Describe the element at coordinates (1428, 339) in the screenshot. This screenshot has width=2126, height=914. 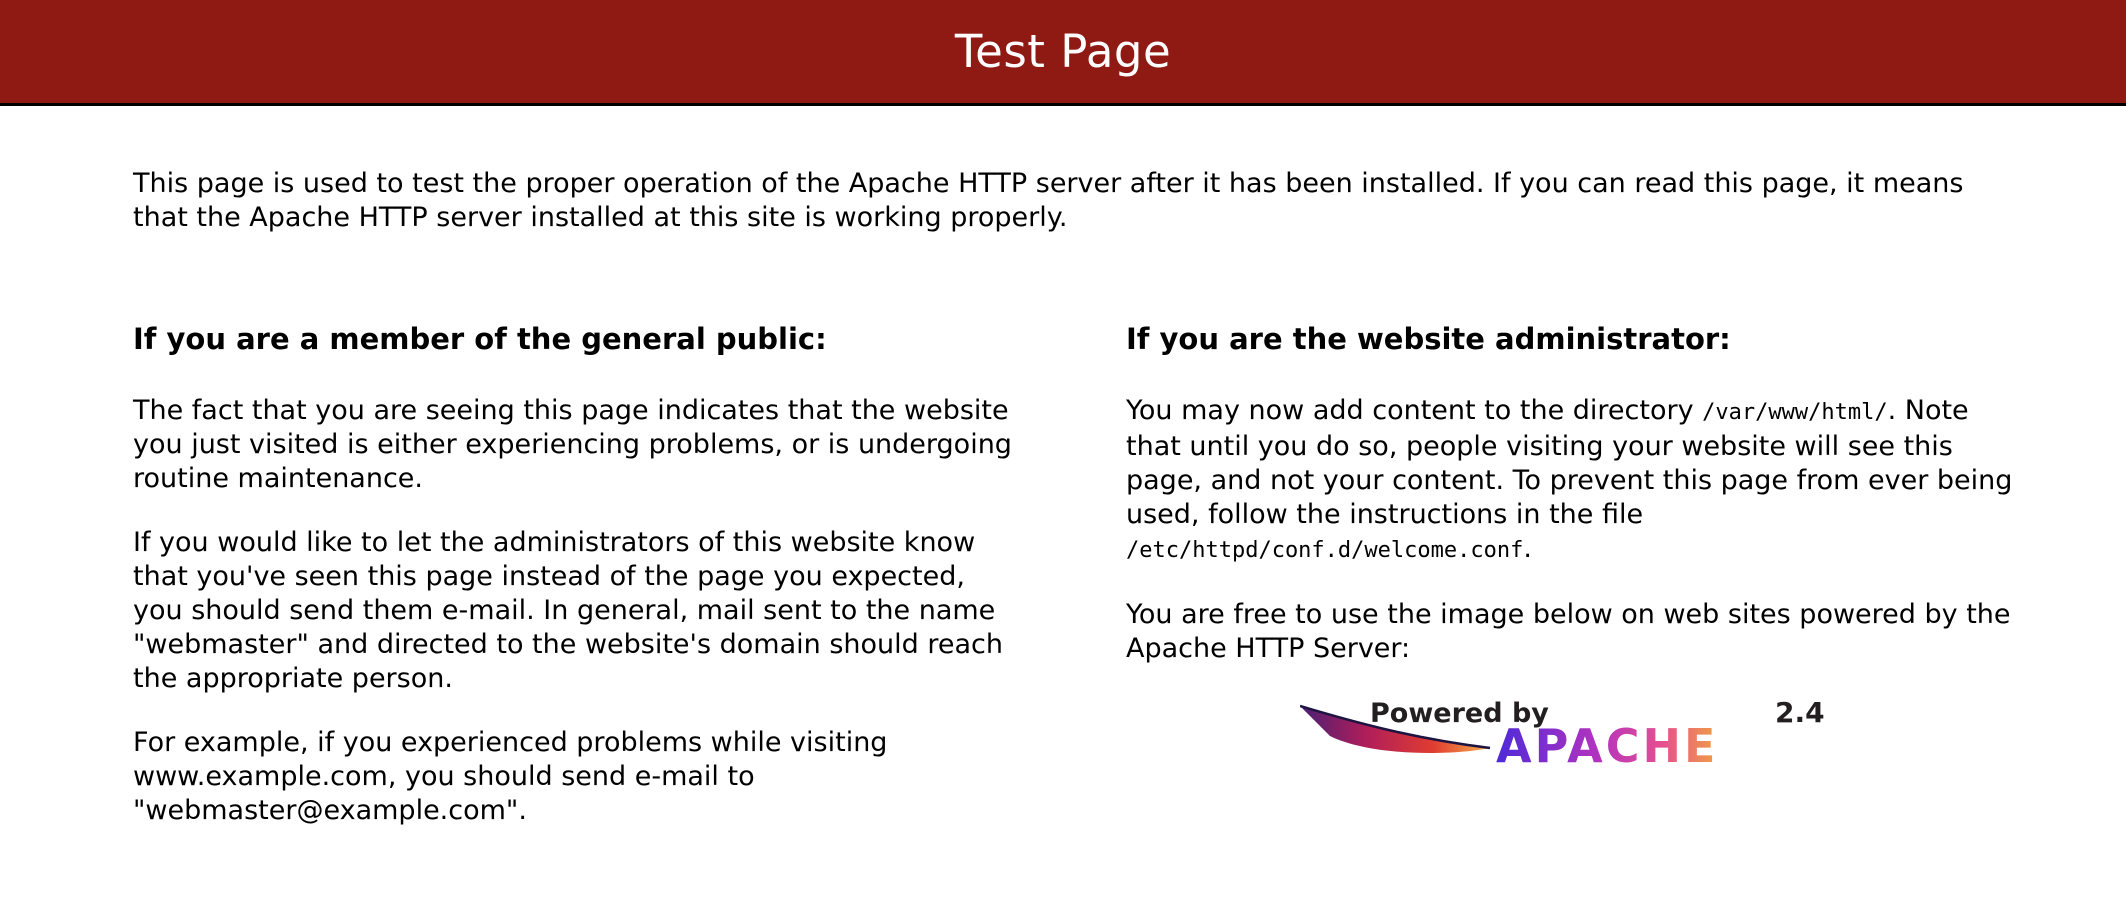
I see `administrator-heading: If you are the website administrator:` at that location.